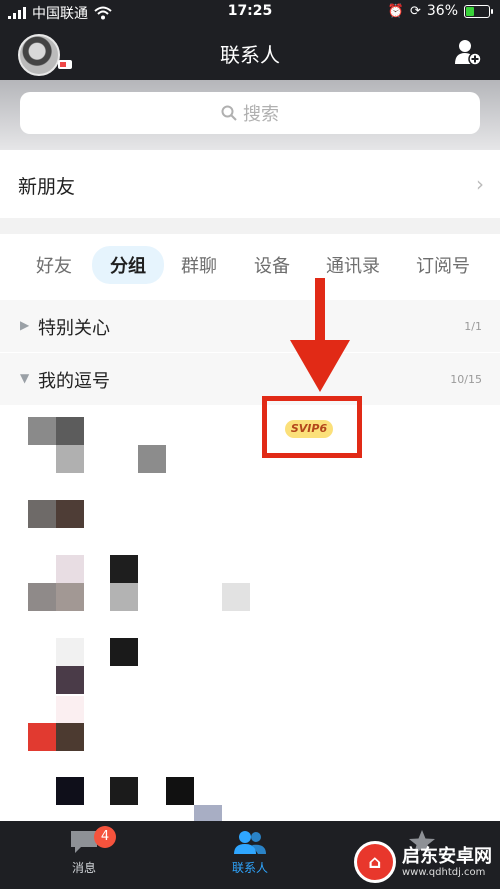 This screenshot has height=889, width=500. I want to click on group-name: 我的逗号, so click(74, 381).